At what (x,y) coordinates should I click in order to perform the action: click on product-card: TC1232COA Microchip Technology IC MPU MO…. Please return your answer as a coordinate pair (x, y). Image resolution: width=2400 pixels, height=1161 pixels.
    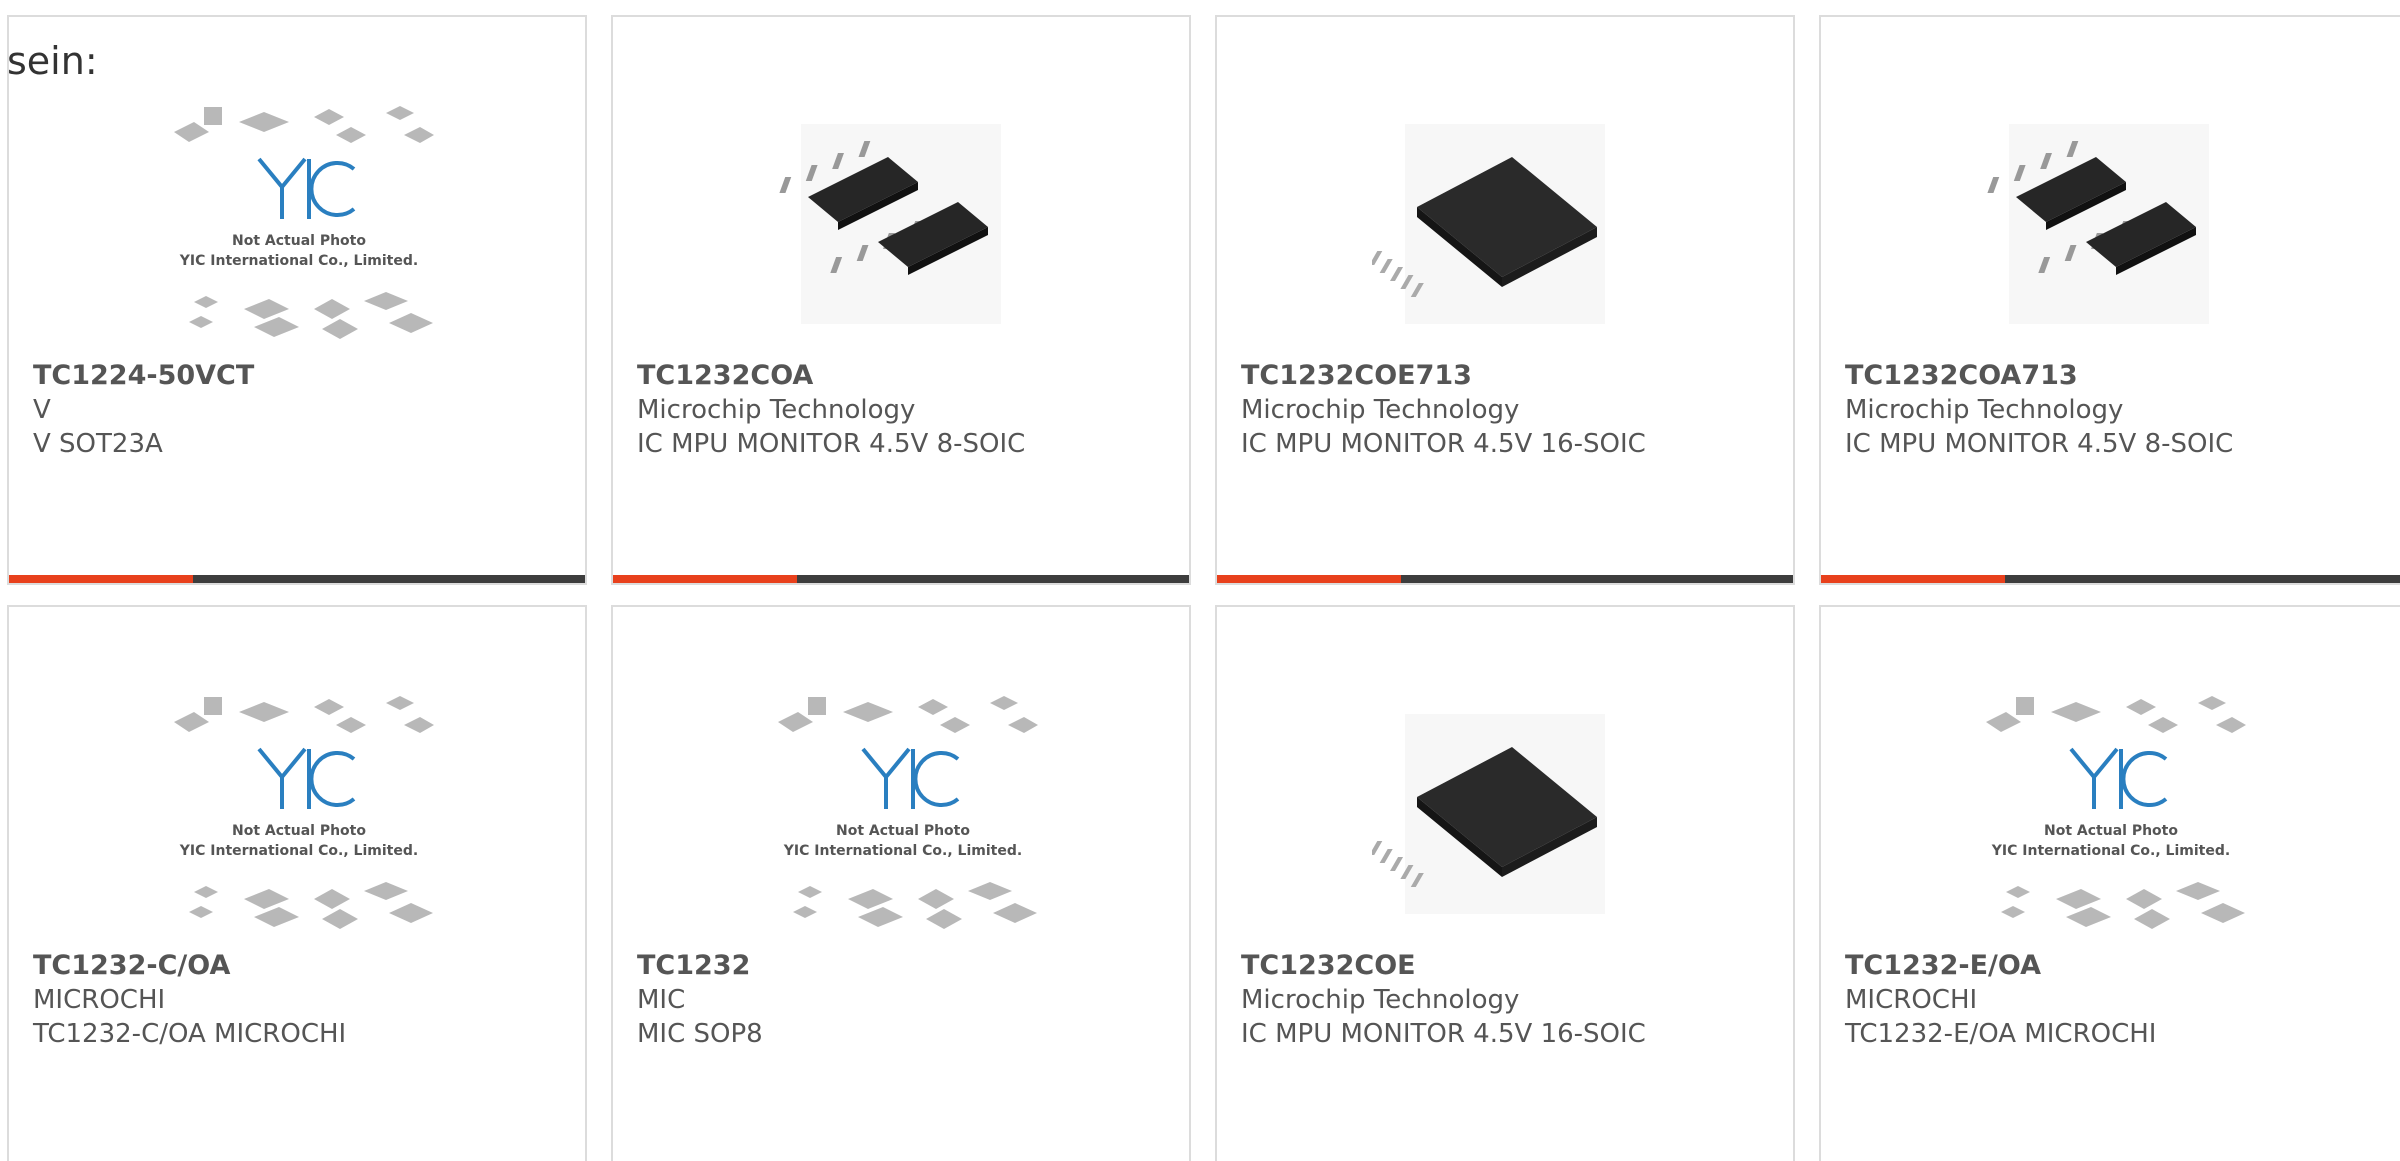
    Looking at the image, I should click on (901, 300).